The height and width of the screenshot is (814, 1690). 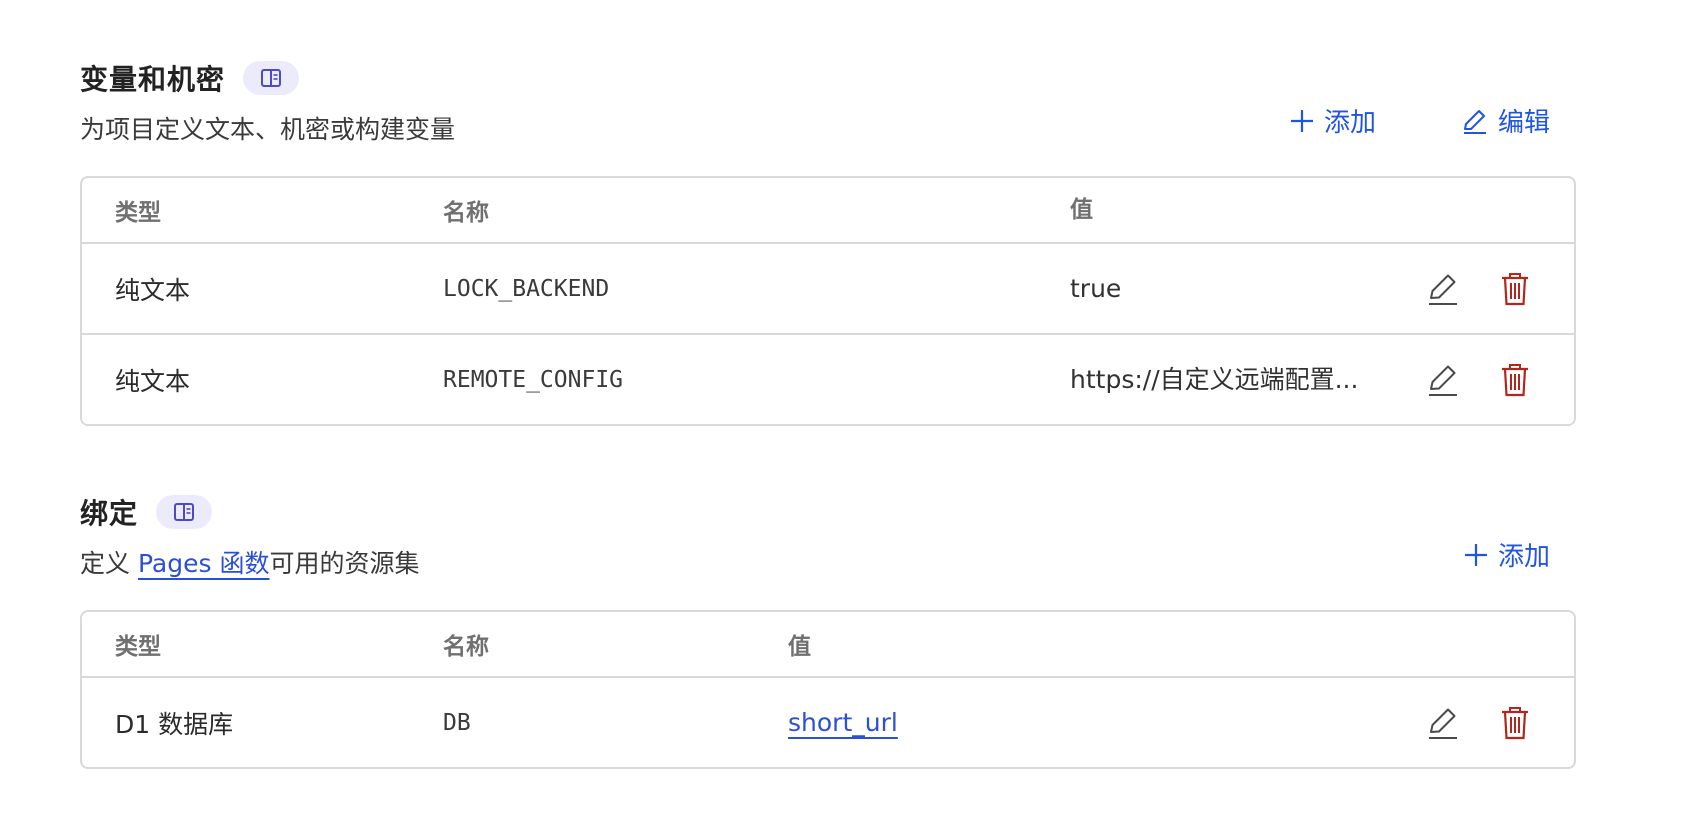 I want to click on bindings-subtitle-prefix: 定义, so click(x=109, y=563).